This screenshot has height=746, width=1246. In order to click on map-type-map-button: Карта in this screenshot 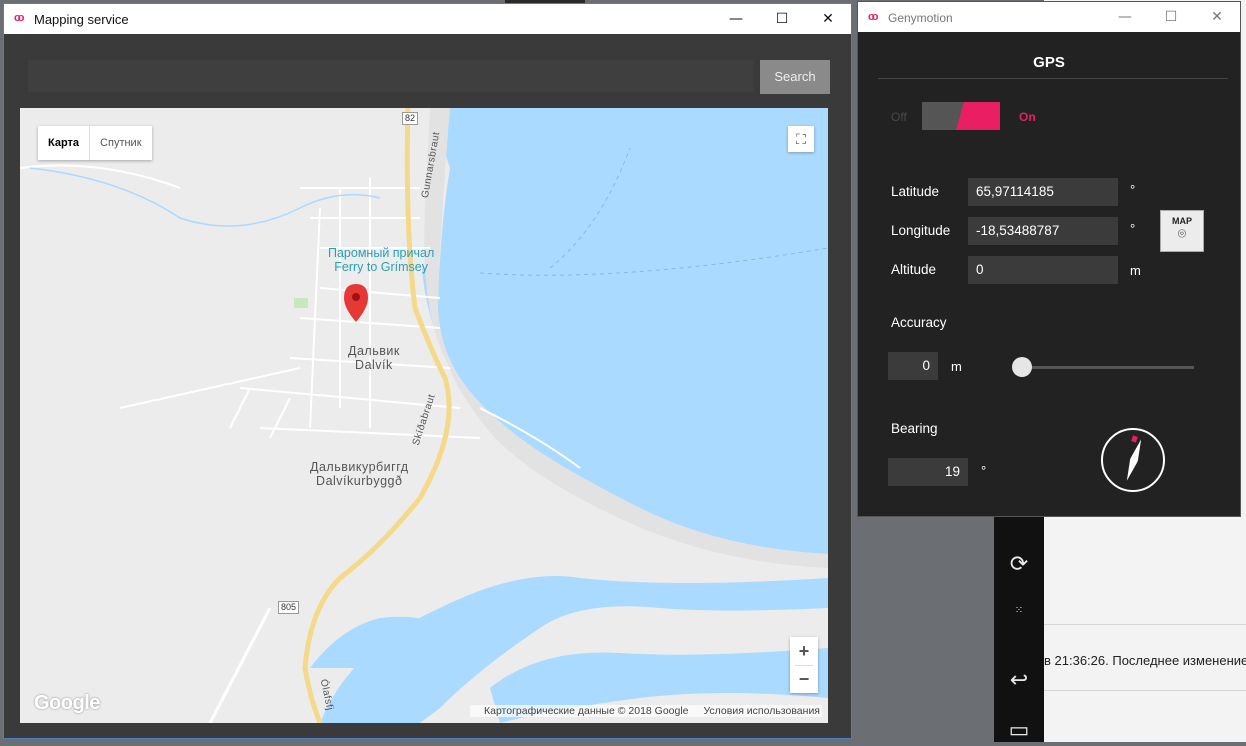, I will do `click(64, 143)`.